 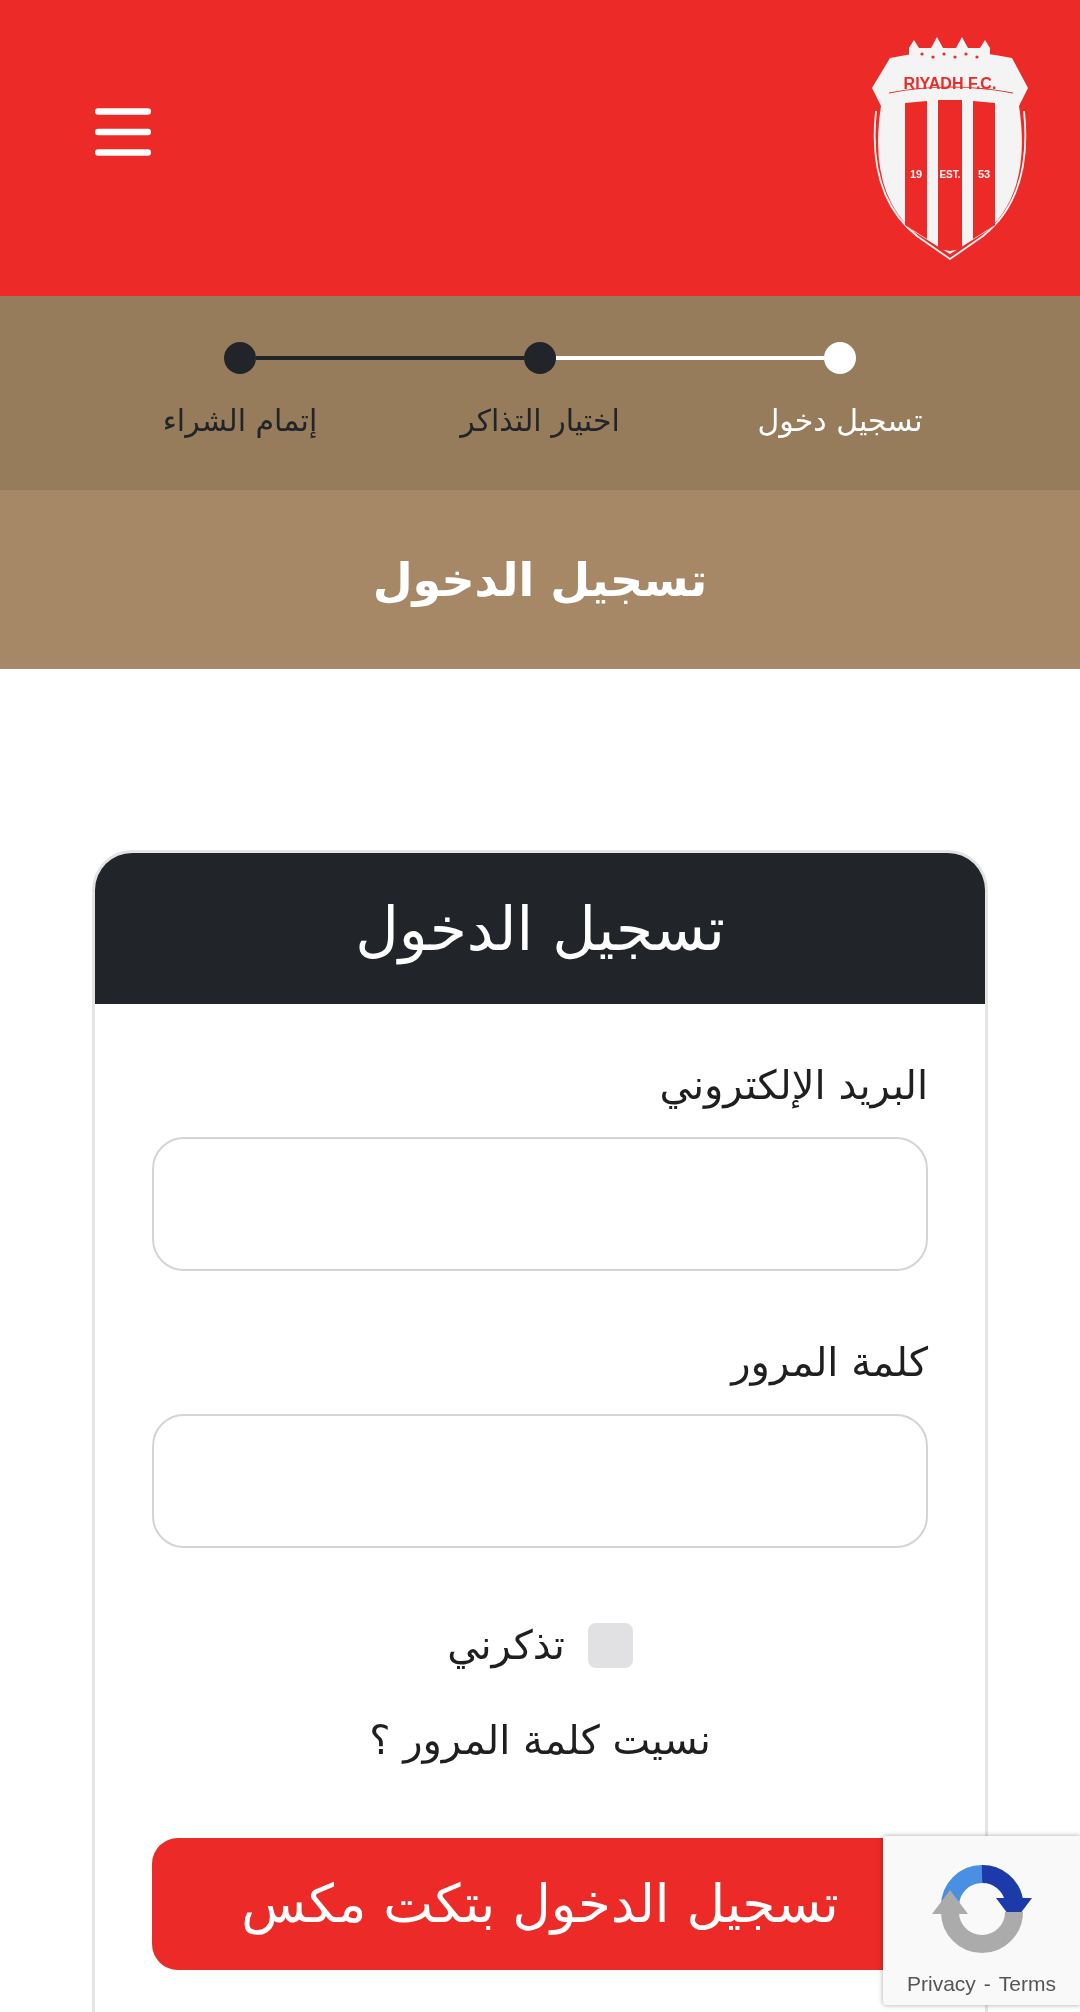 What do you see at coordinates (540, 929) in the screenshot?
I see `card-title: تسجيل الدخول` at bounding box center [540, 929].